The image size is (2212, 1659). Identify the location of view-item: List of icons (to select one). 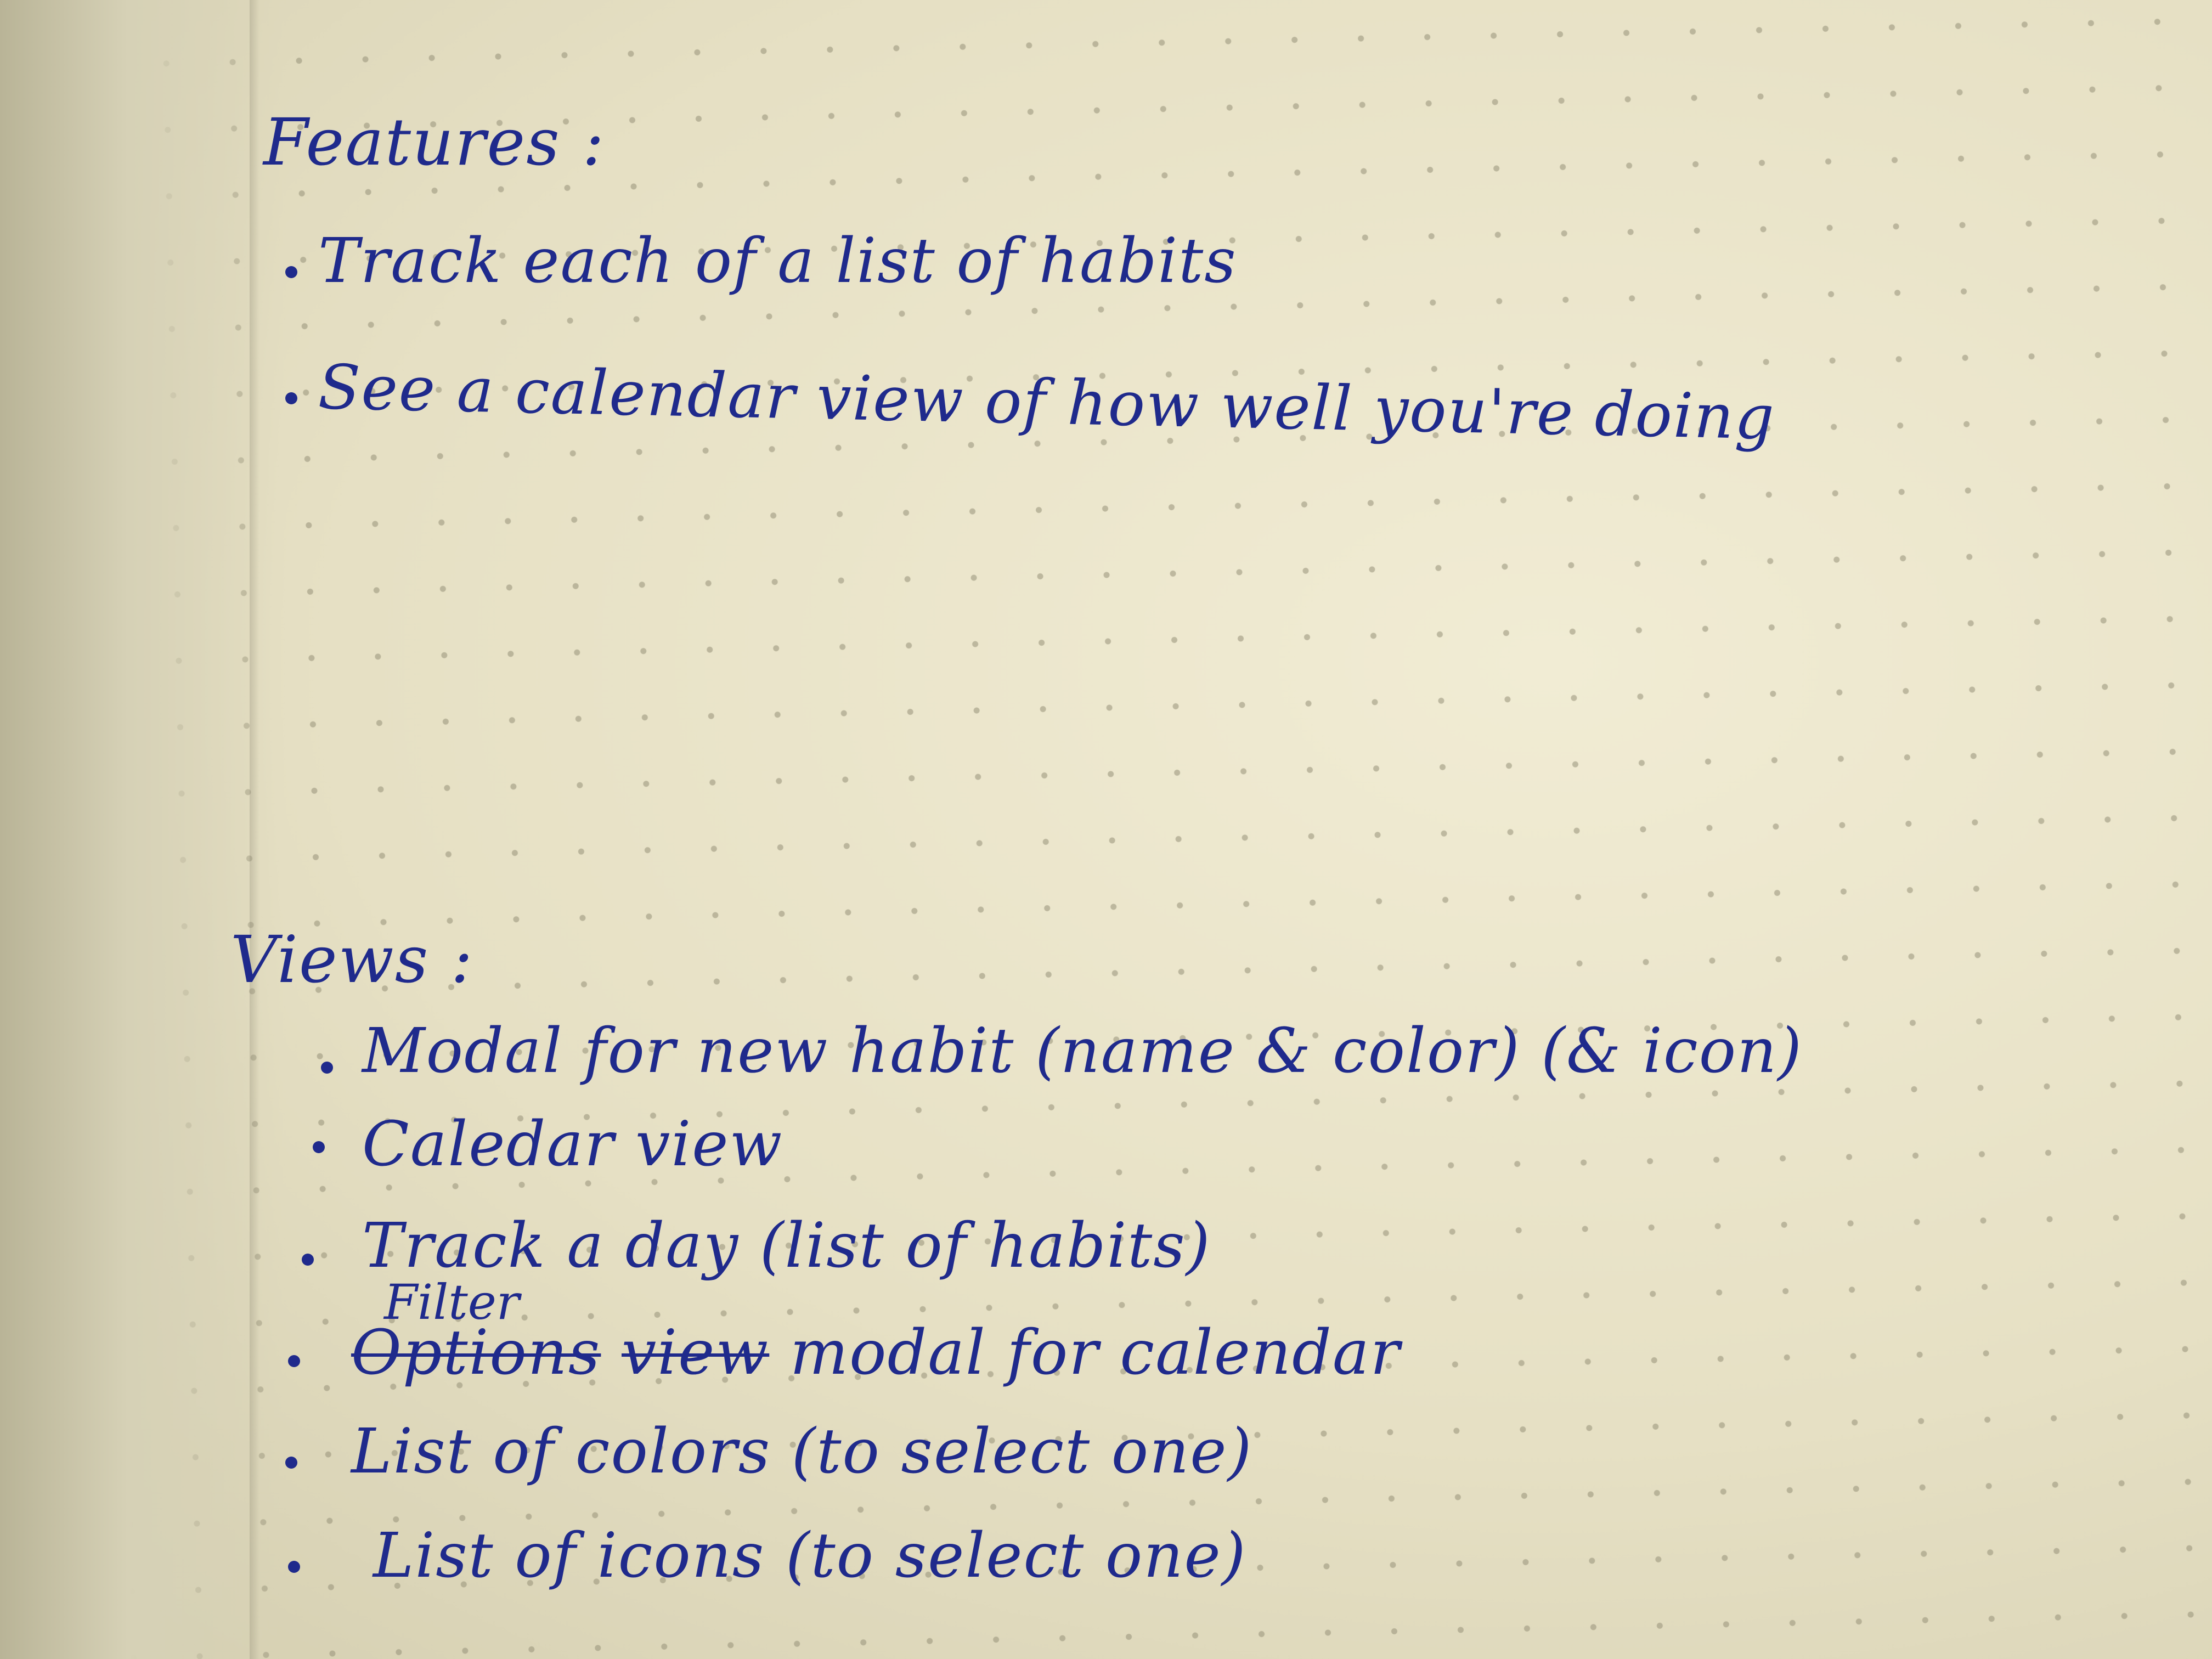
(810, 1556).